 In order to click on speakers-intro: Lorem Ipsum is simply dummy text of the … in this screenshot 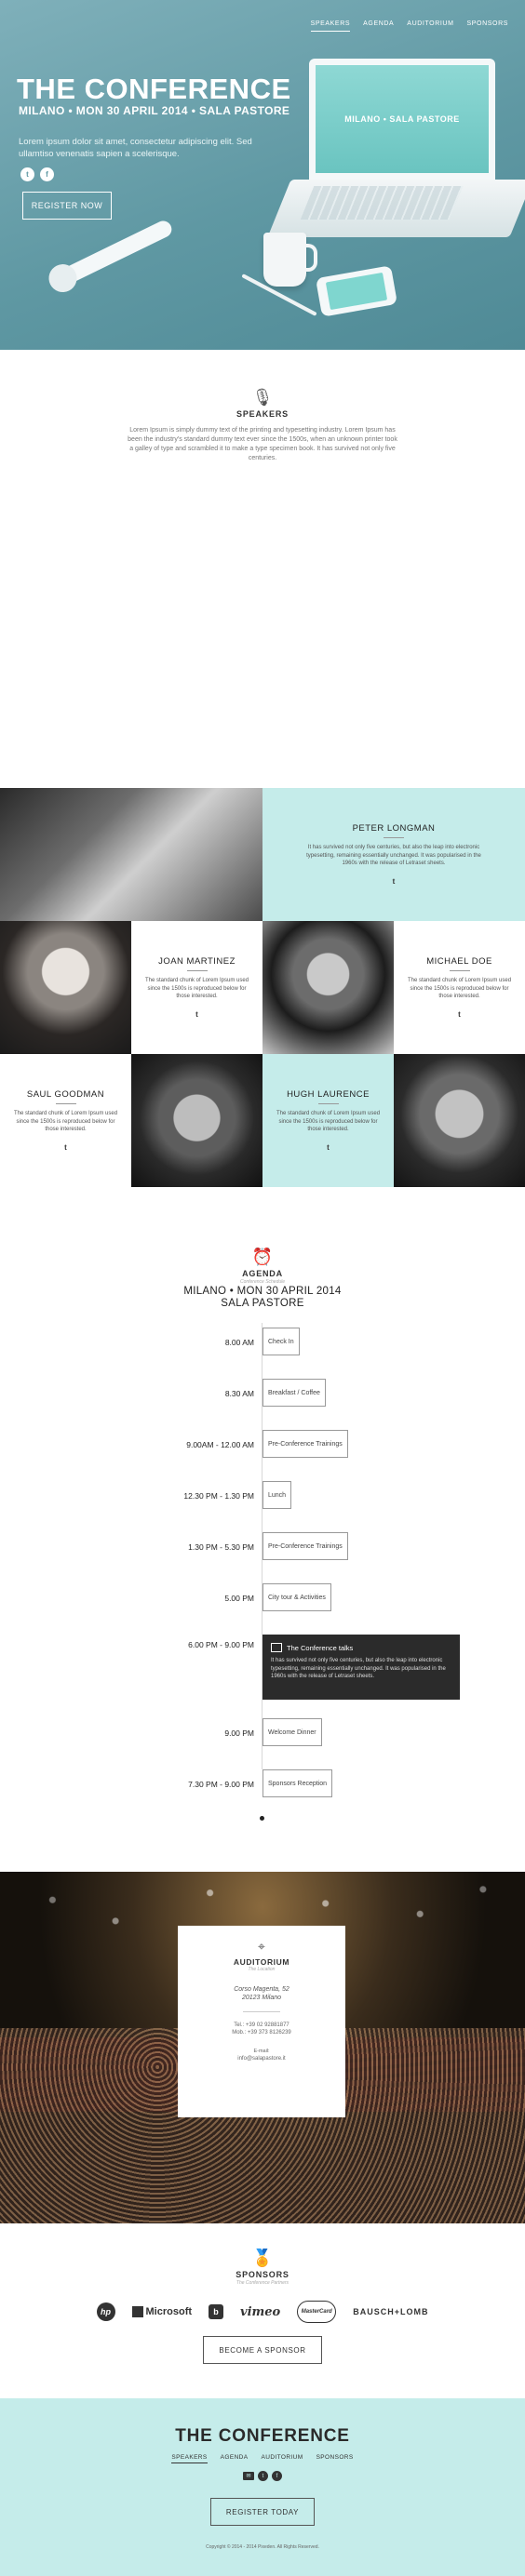, I will do `click(262, 444)`.